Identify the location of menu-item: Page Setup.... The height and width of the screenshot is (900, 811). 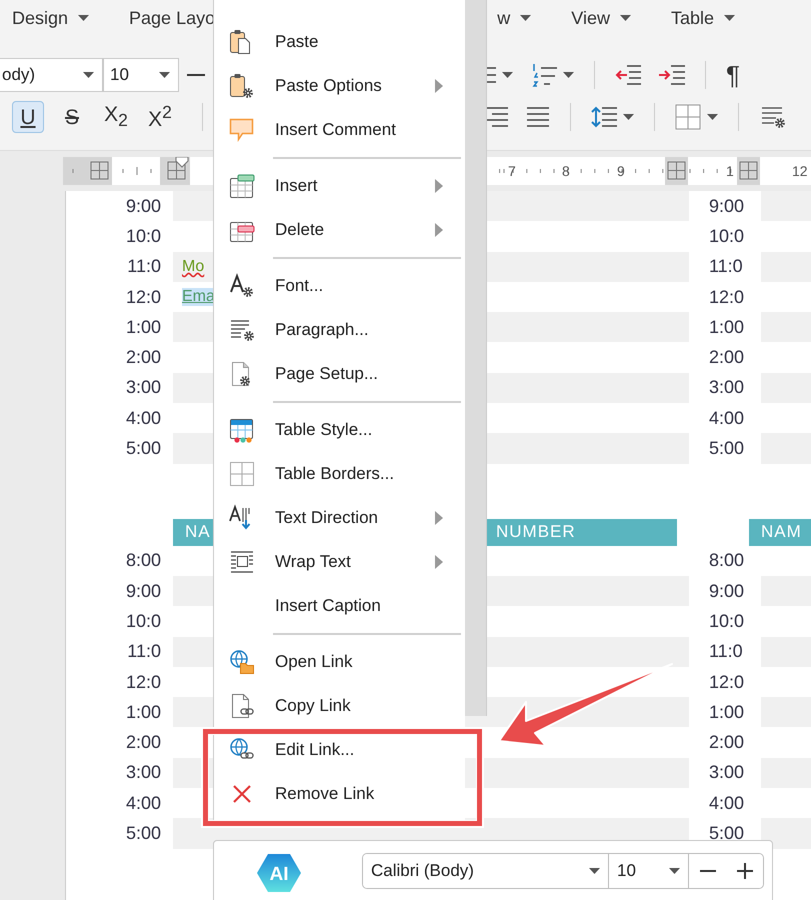
(339, 374).